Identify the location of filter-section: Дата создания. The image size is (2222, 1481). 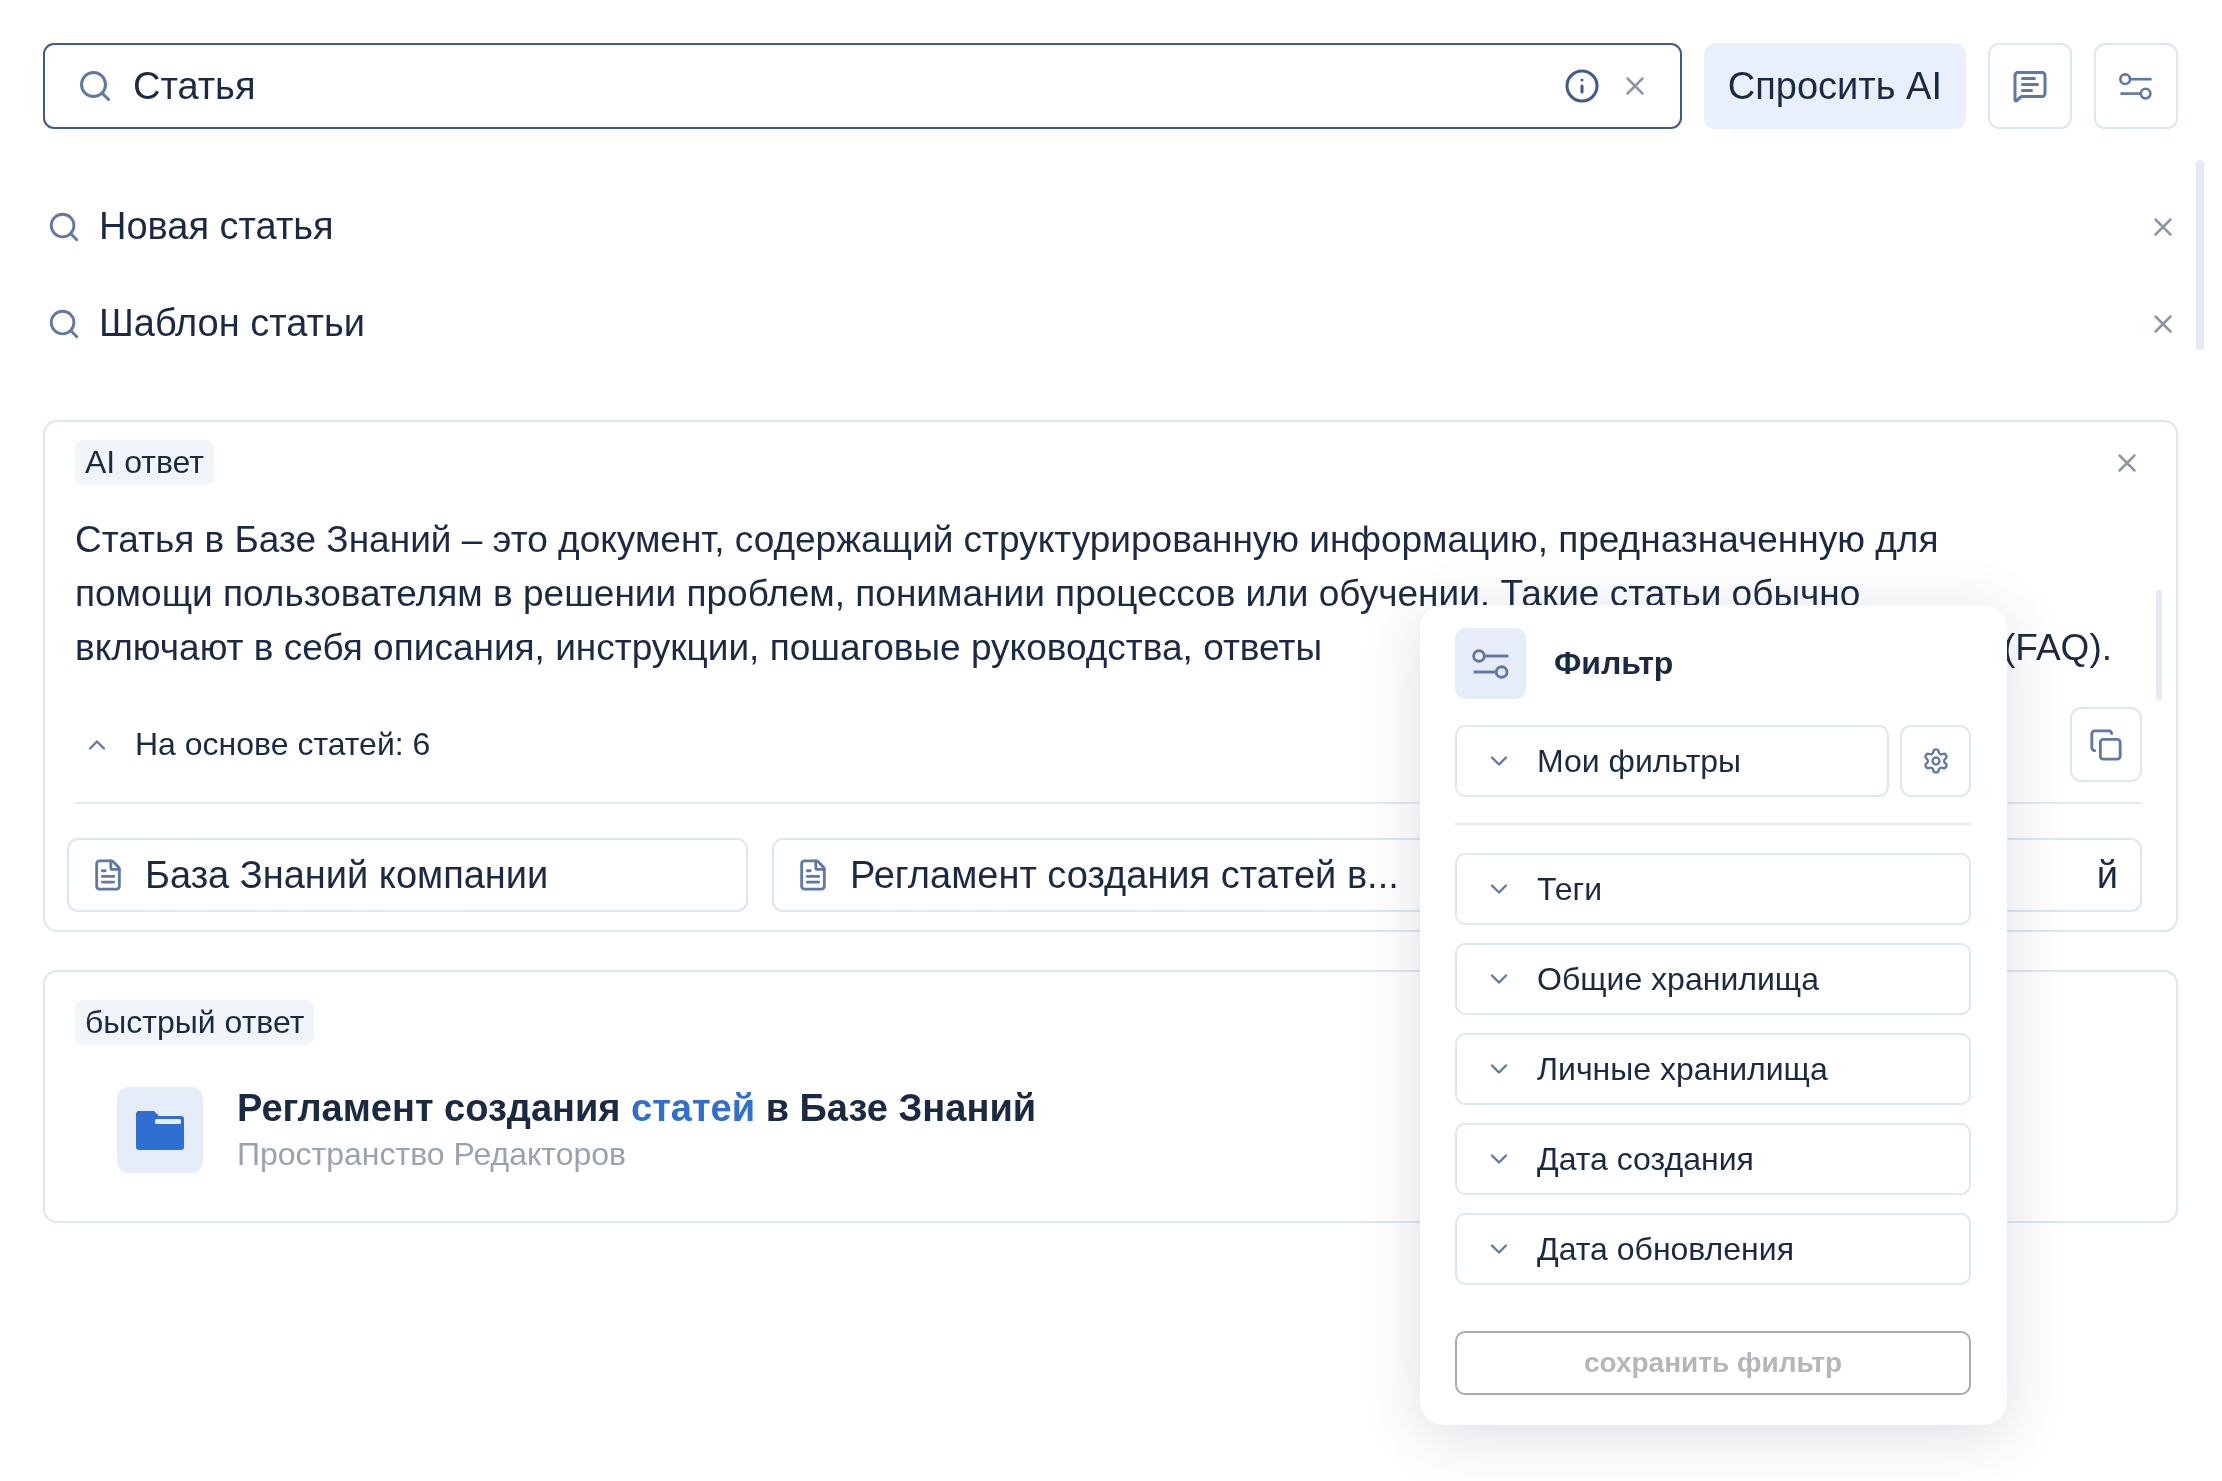
(1713, 1159).